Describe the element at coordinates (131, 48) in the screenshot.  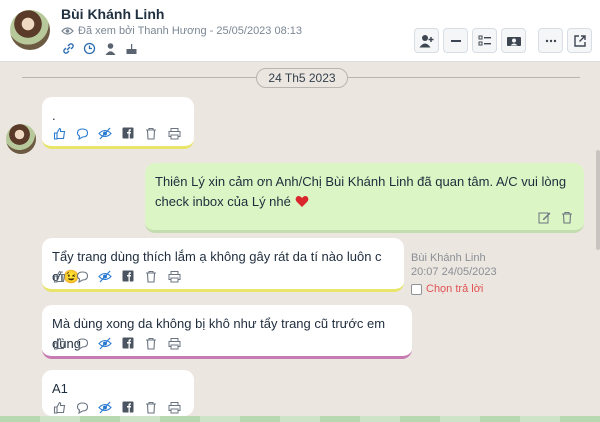
I see `cake-icon` at that location.